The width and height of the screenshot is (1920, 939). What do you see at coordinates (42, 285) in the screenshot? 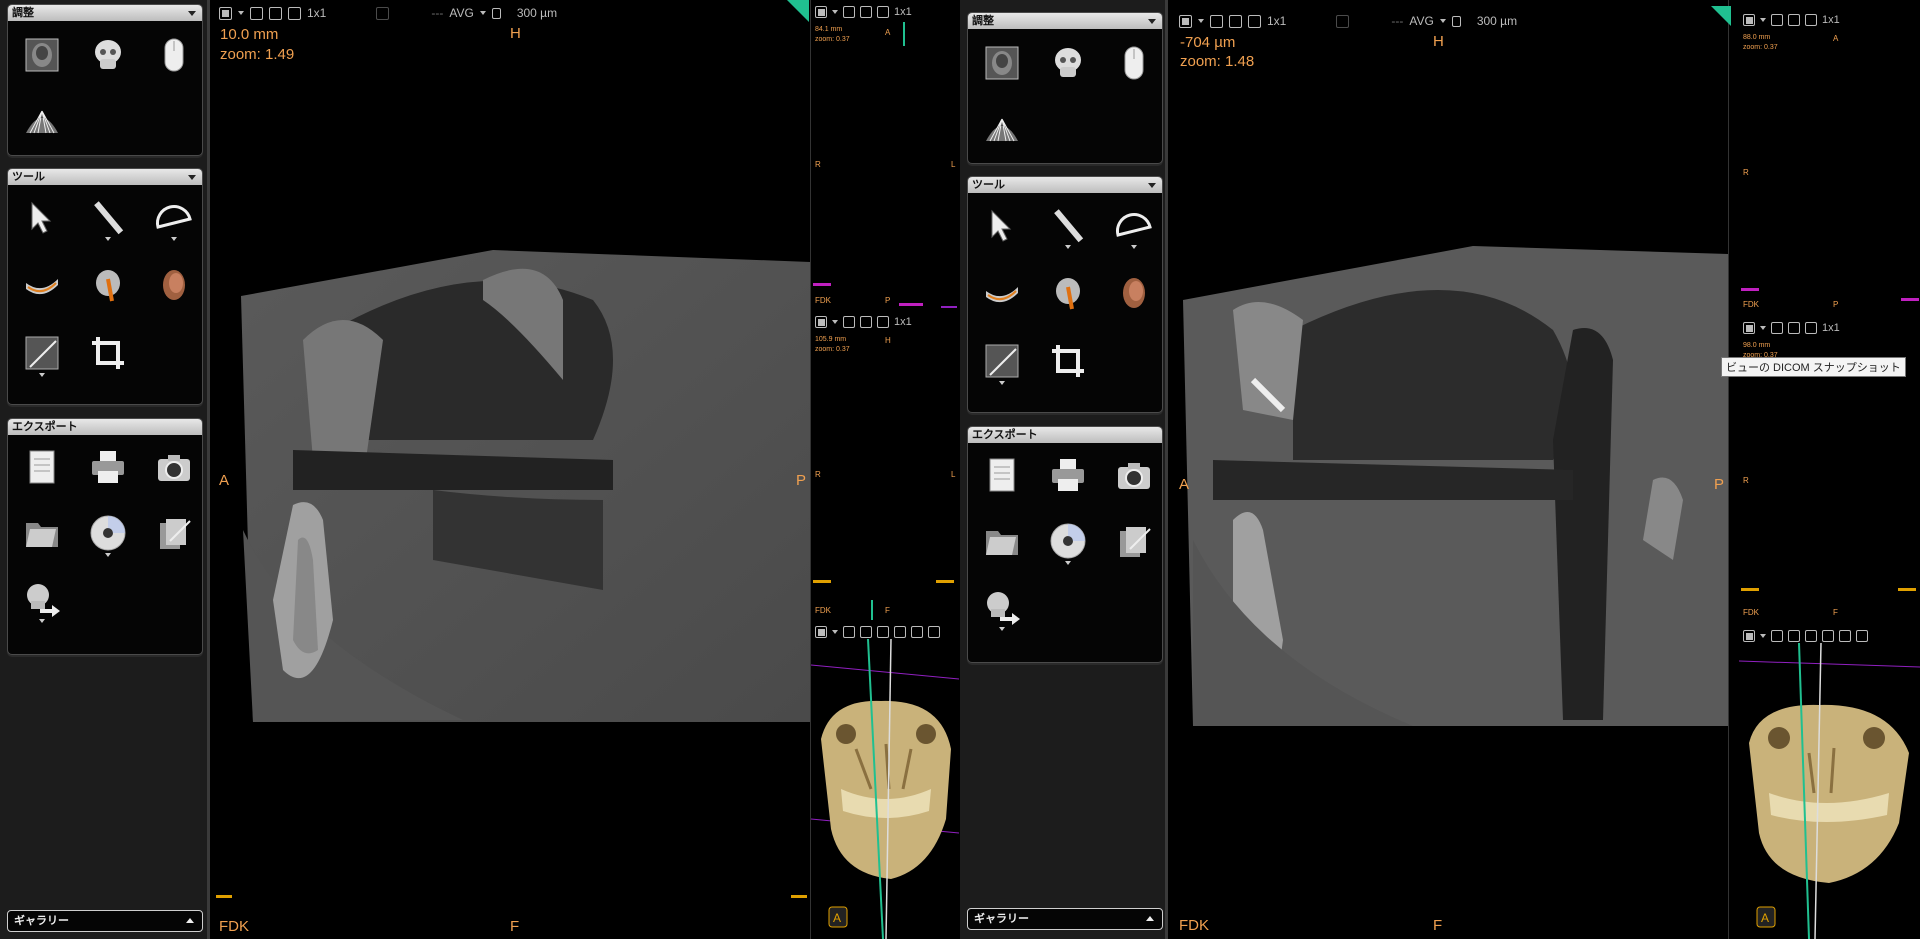
I see `nerve-canal-tool` at bounding box center [42, 285].